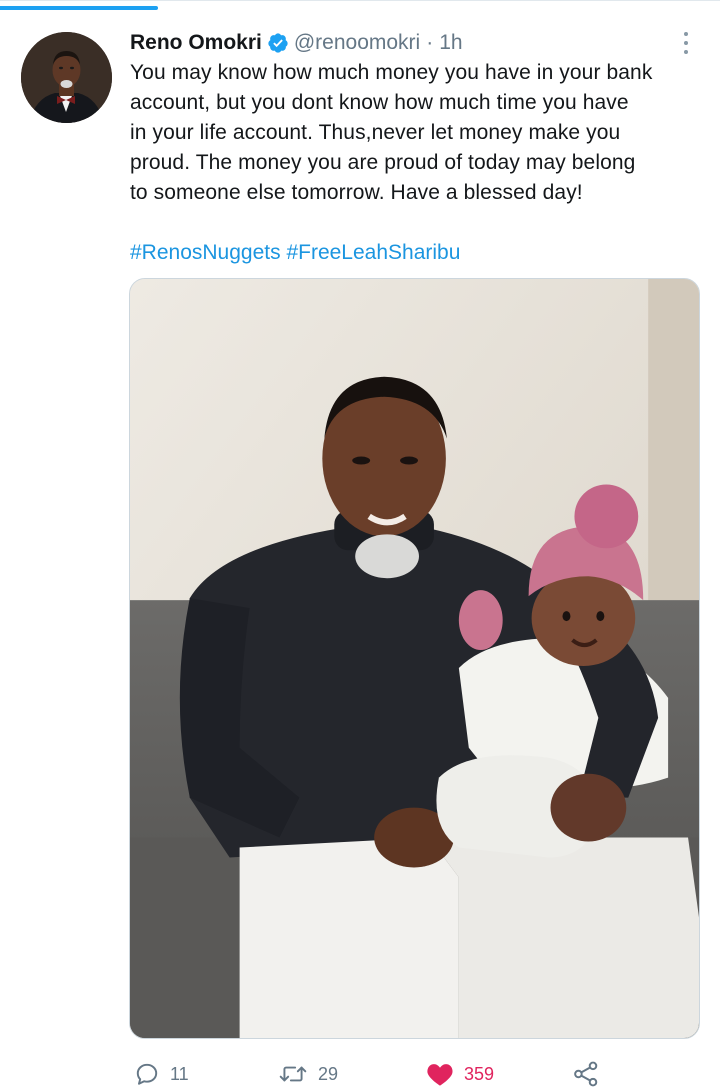 The width and height of the screenshot is (720, 1092). I want to click on reply-count: 11, so click(179, 1073).